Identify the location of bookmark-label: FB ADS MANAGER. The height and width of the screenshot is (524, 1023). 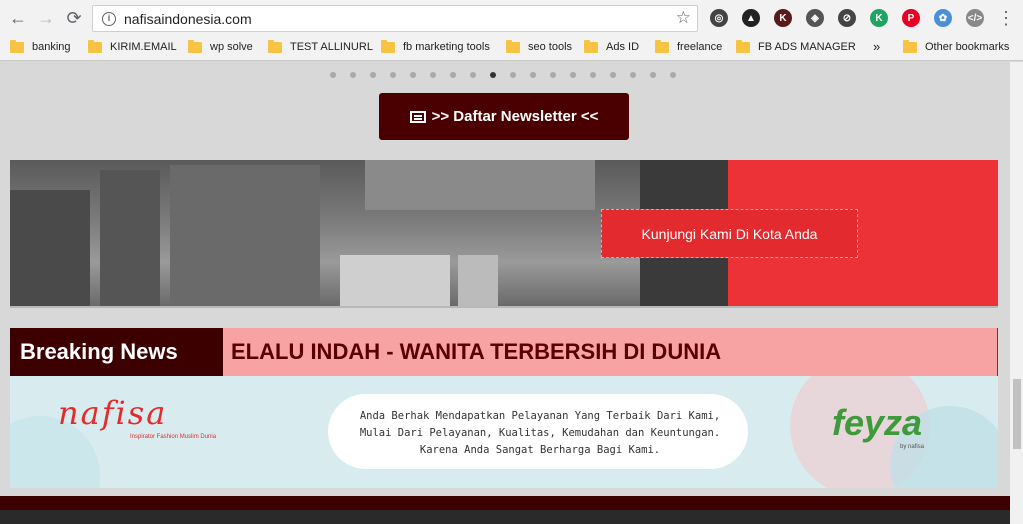
(807, 47).